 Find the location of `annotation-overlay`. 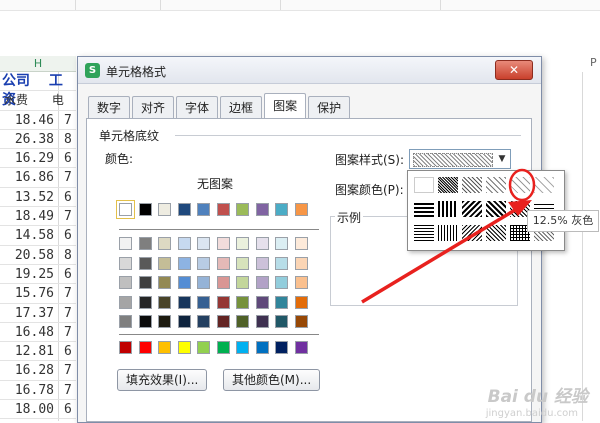

annotation-overlay is located at coordinates (448, 236).